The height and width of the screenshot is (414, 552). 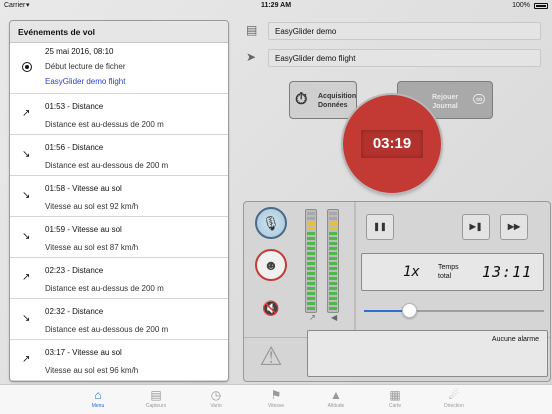 What do you see at coordinates (395, 395) in the screenshot?
I see `map-icon: ▦` at bounding box center [395, 395].